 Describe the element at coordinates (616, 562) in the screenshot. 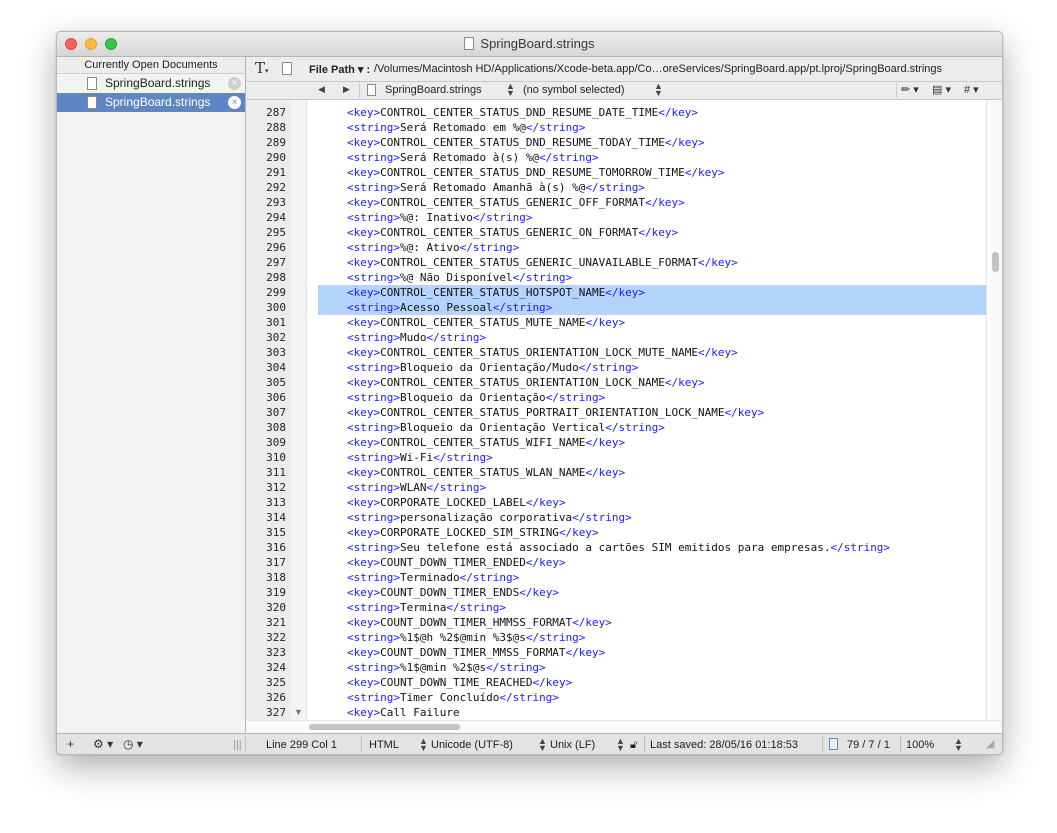

I see `code-line: 317 <key>COUNT_DOWN_TIMER_ENDED</key>` at that location.